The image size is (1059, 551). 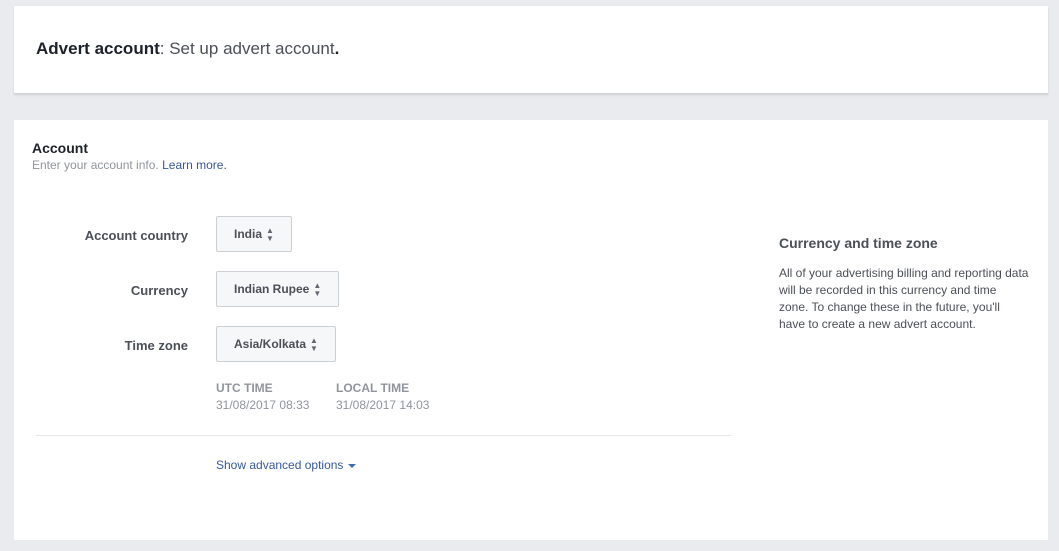 What do you see at coordinates (383, 405) in the screenshot?
I see `local-time-value: 31/08/2017 14:03` at bounding box center [383, 405].